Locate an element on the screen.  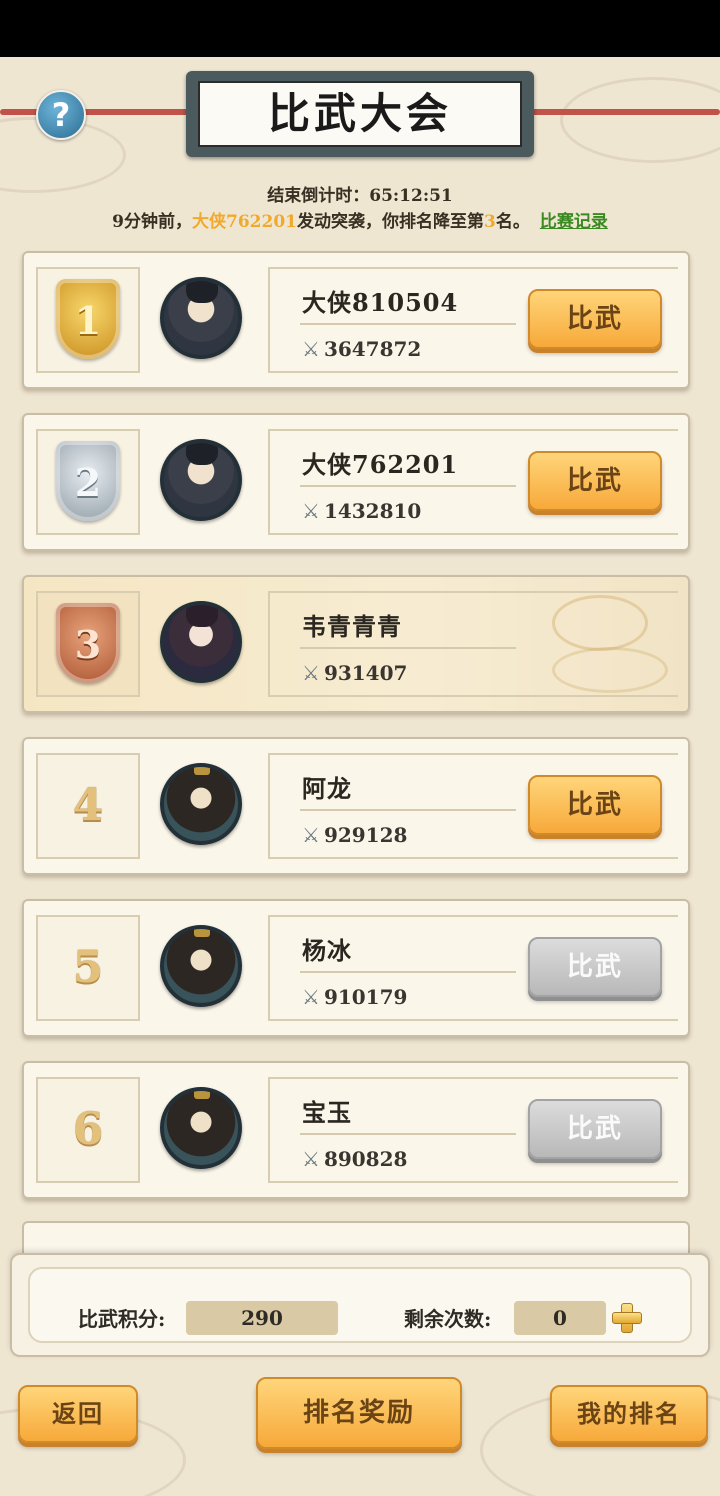
remaining-value: 0 is located at coordinates (560, 1318).